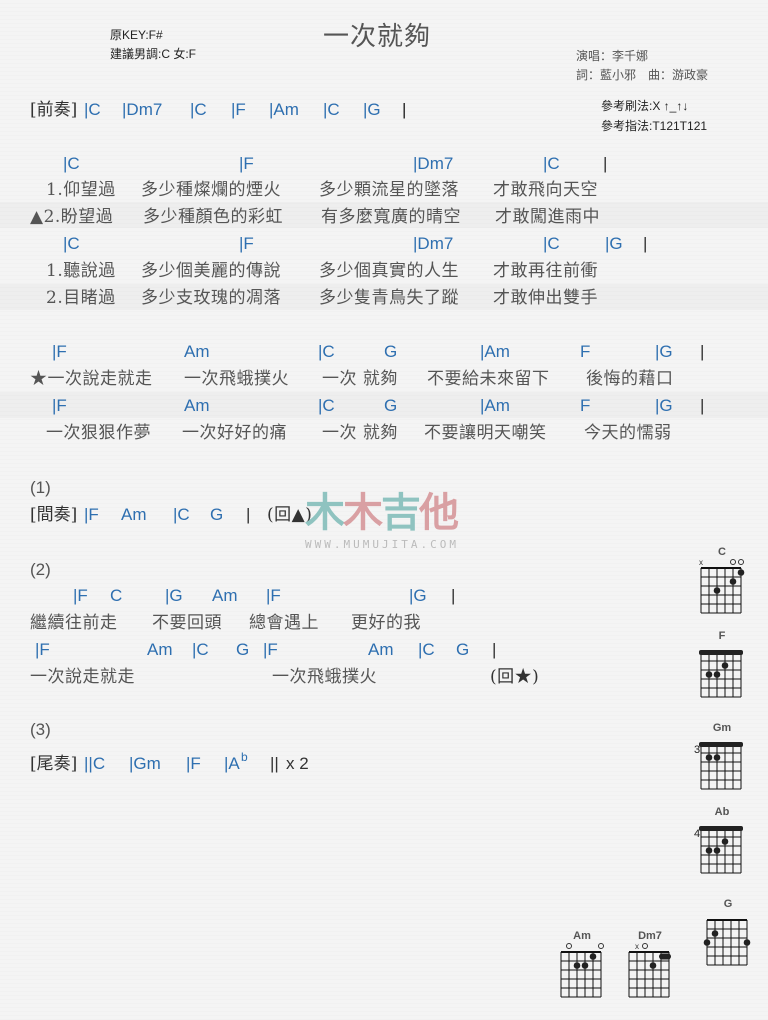 Image resolution: width=768 pixels, height=1020 pixels. Describe the element at coordinates (495, 351) in the screenshot. I see `chord: |Am` at that location.